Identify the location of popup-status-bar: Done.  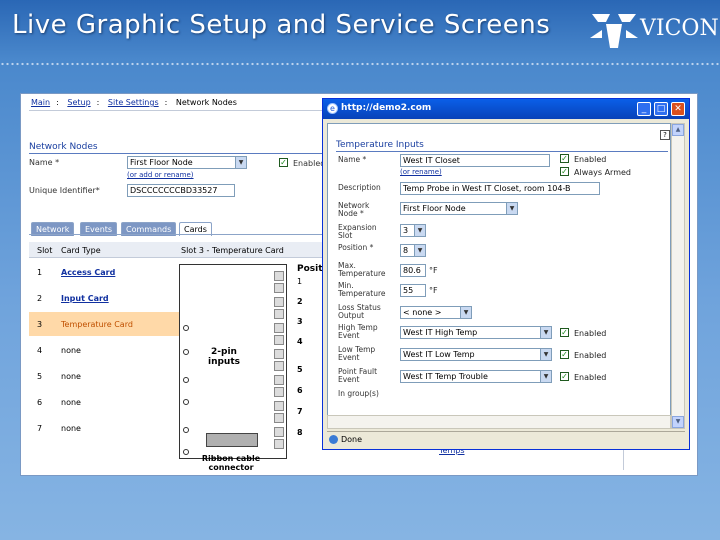
(506, 439).